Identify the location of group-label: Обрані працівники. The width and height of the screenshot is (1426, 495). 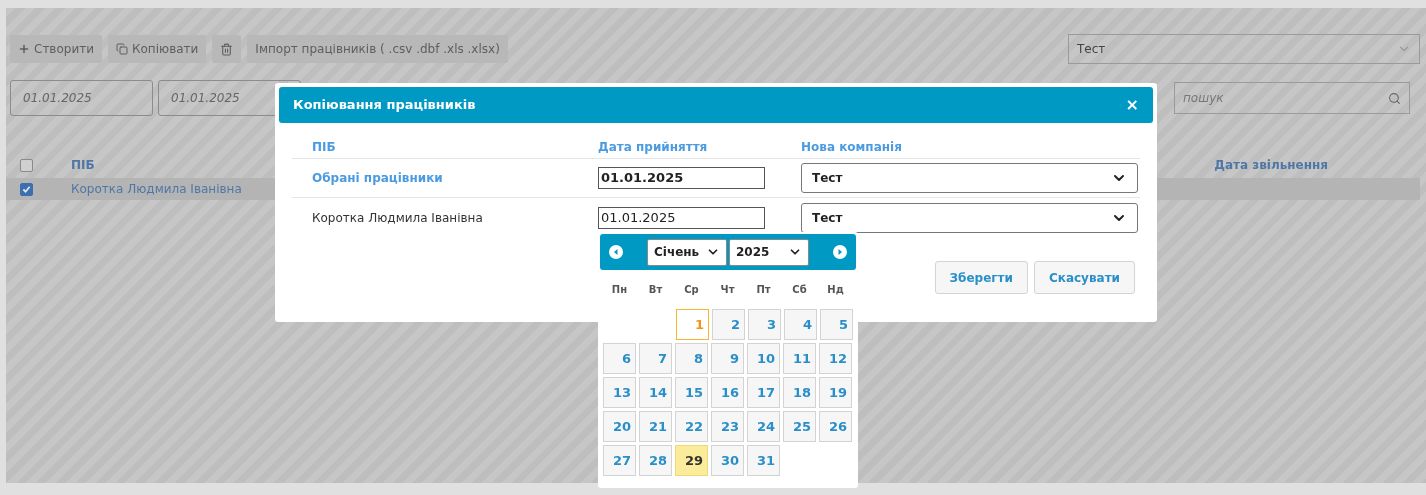
(377, 178).